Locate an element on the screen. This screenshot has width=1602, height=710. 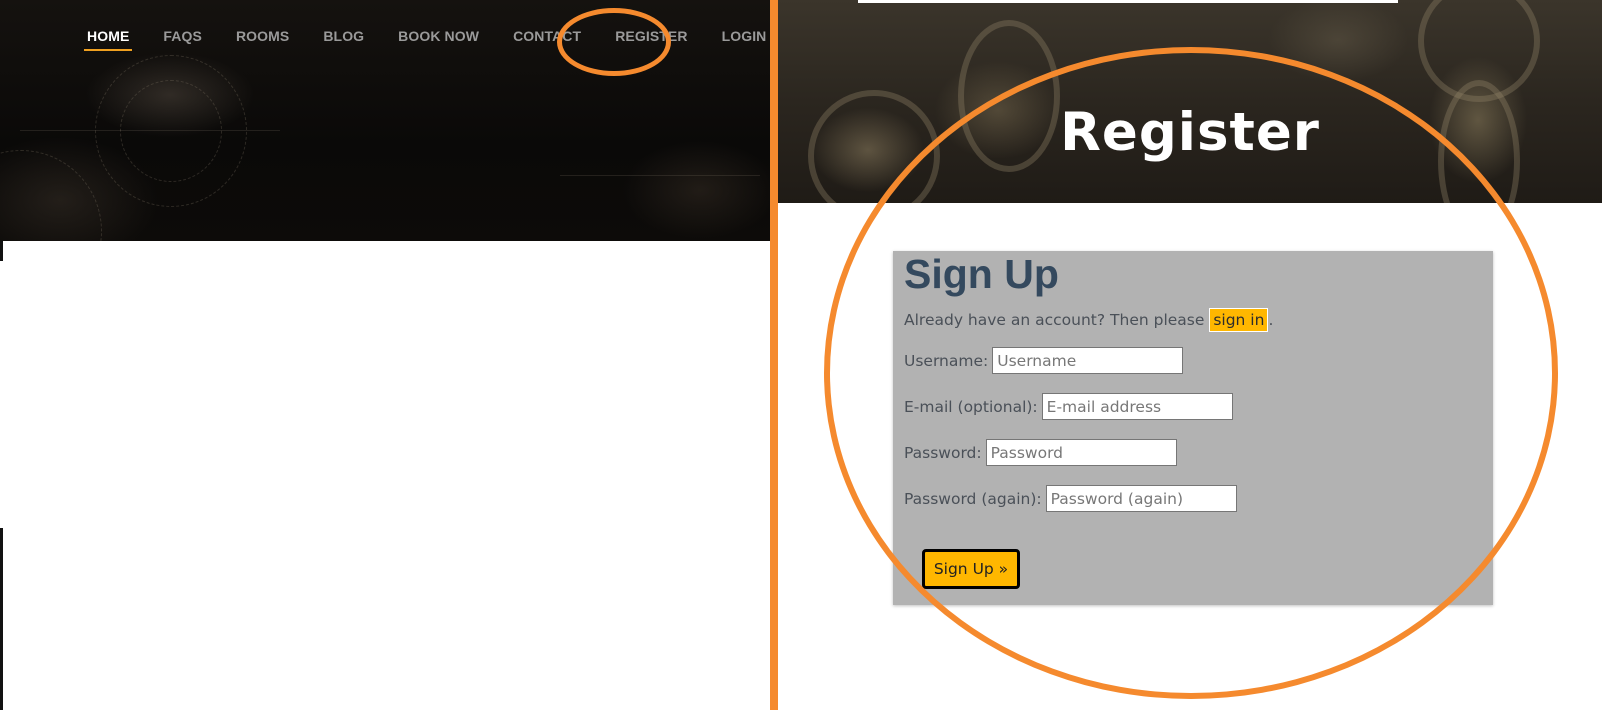
page-title: Register is located at coordinates (1190, 132).